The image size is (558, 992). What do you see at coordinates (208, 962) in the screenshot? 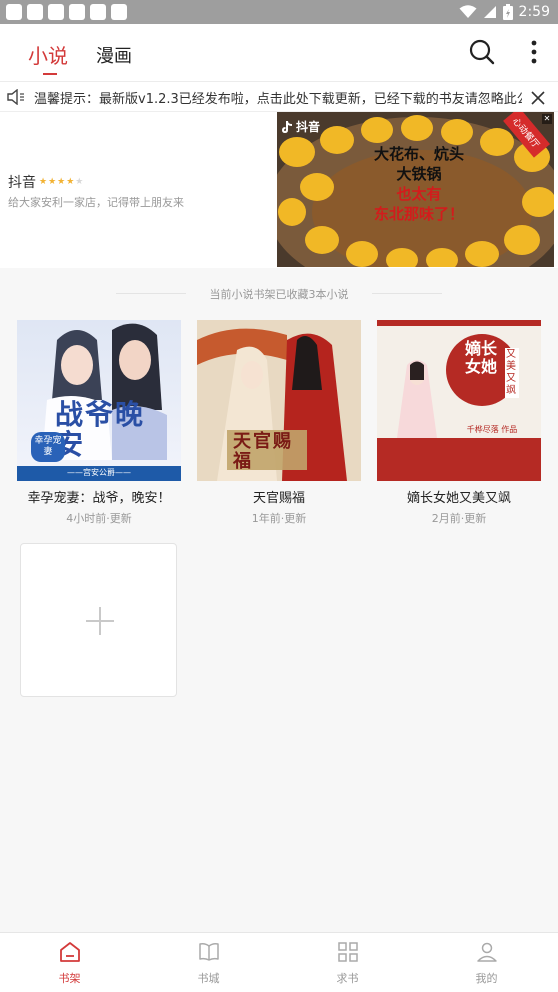
I see `nav-bookstore: 书城` at bounding box center [208, 962].